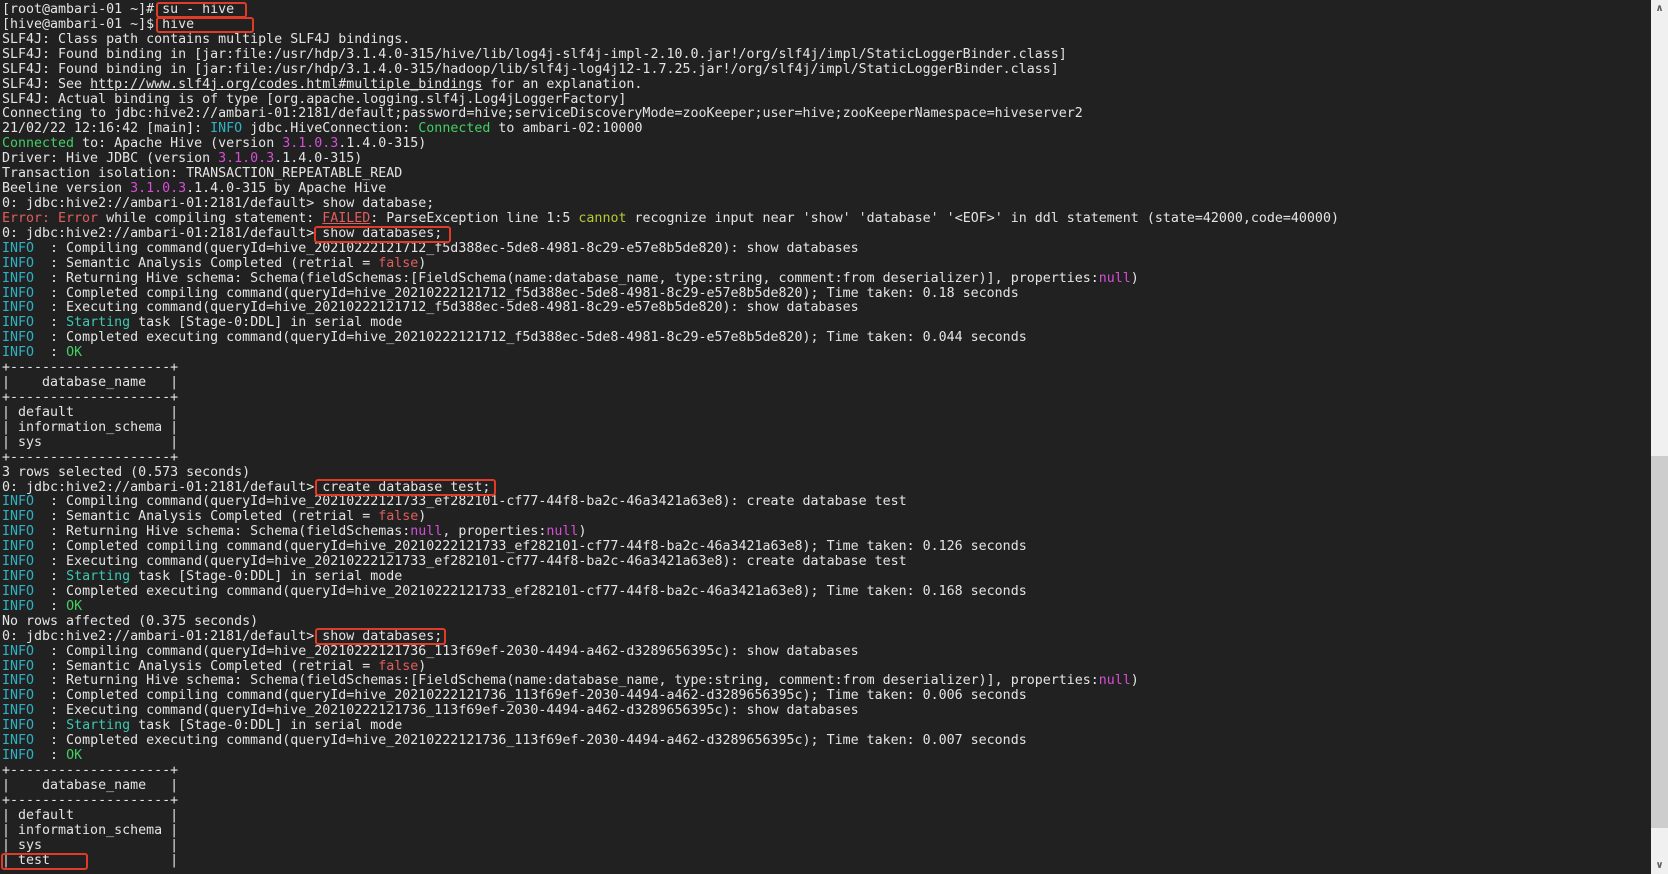 This screenshot has width=1668, height=874. What do you see at coordinates (90, 800) in the screenshot?
I see `terminal-text: +--------------------+` at bounding box center [90, 800].